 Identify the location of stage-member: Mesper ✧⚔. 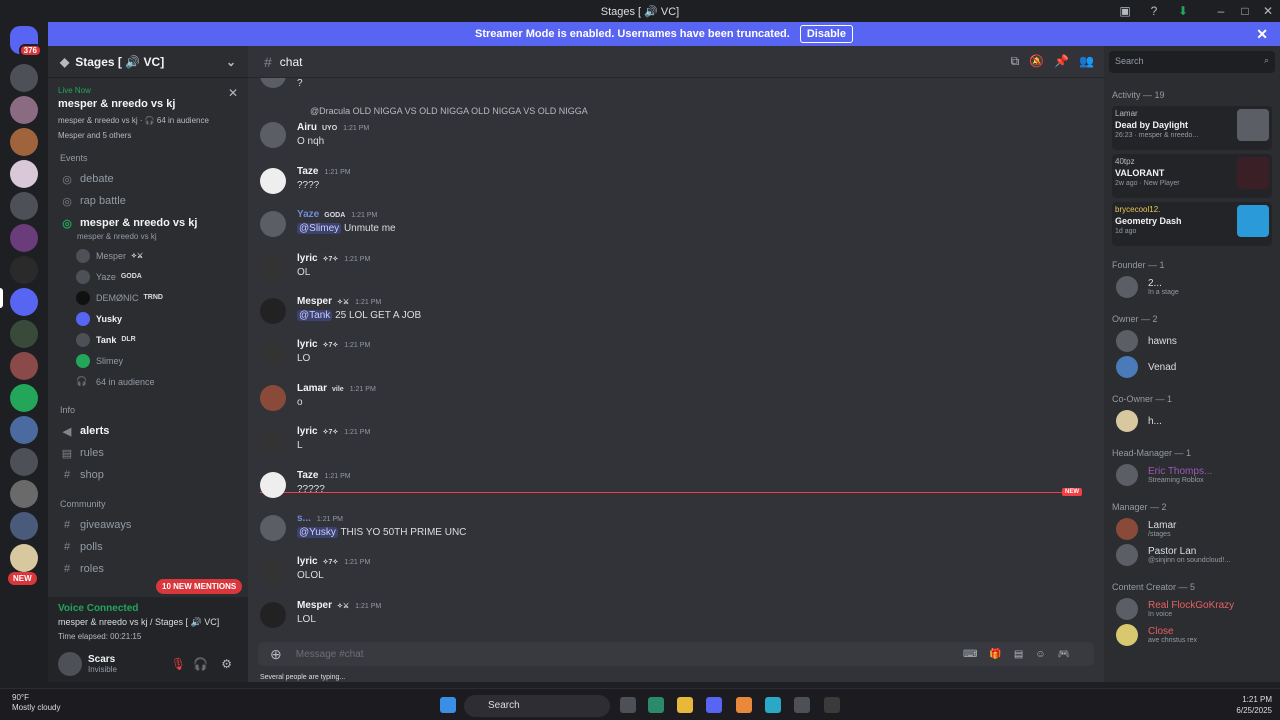
(162, 255).